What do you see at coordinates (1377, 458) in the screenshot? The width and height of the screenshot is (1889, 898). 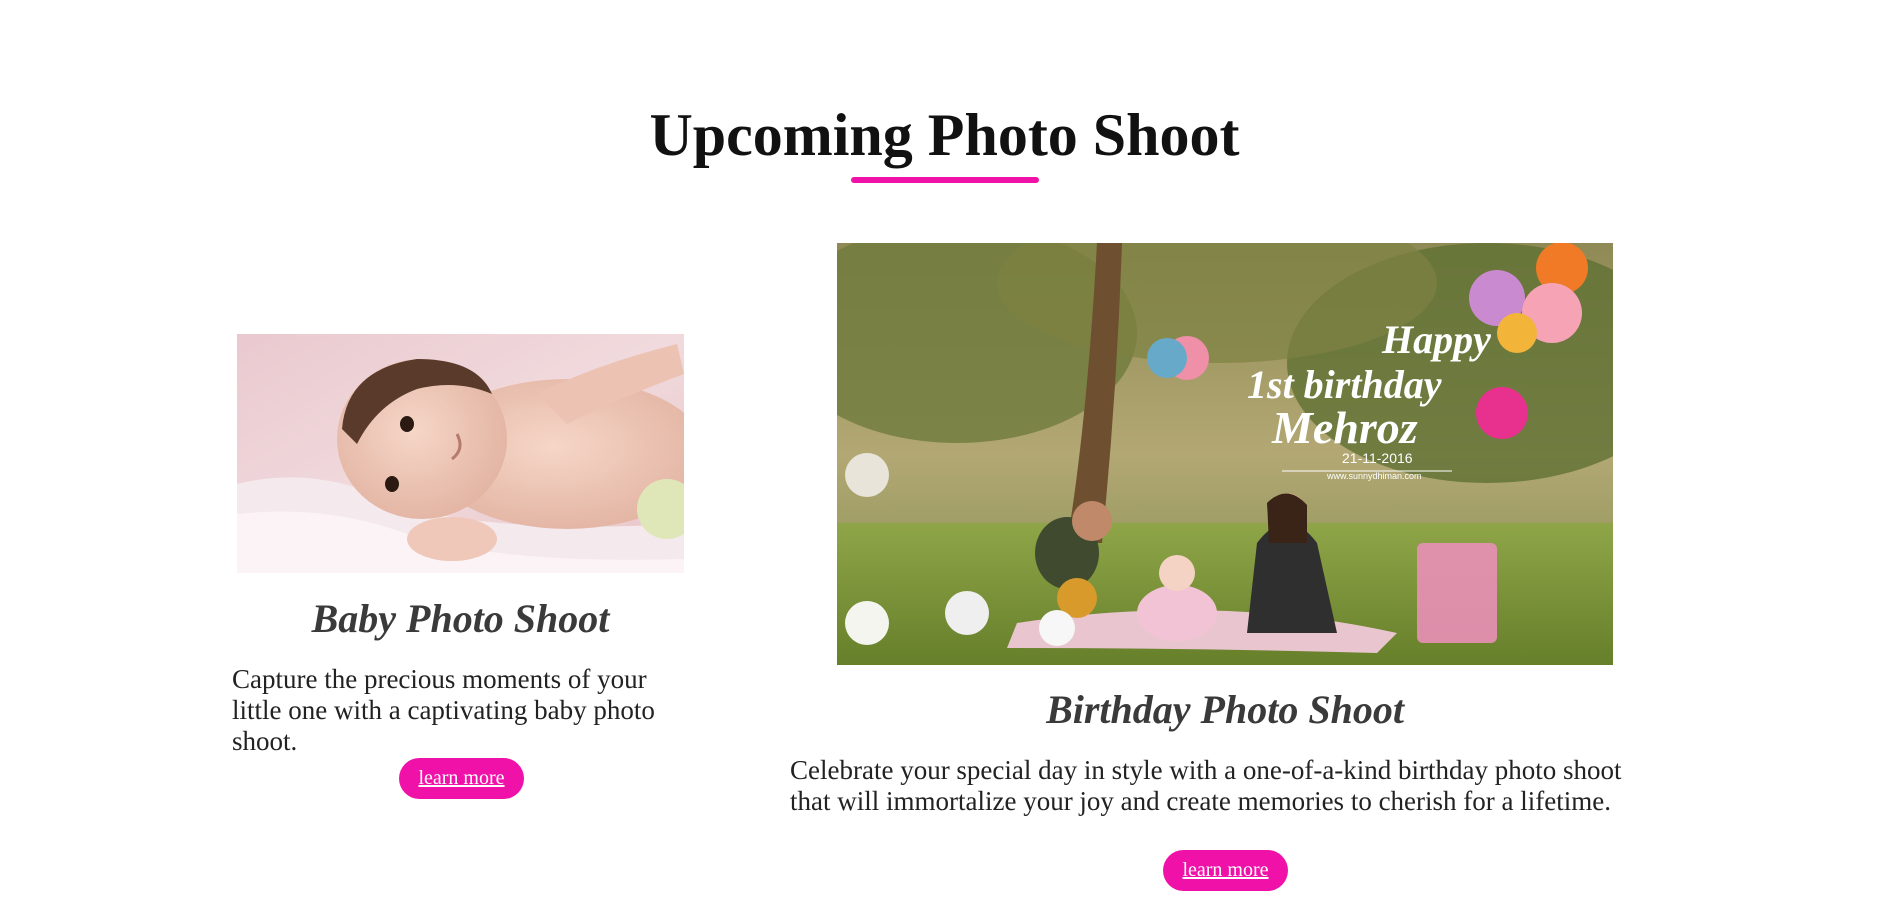 I see `birthday-text-date: 21-11-2016` at bounding box center [1377, 458].